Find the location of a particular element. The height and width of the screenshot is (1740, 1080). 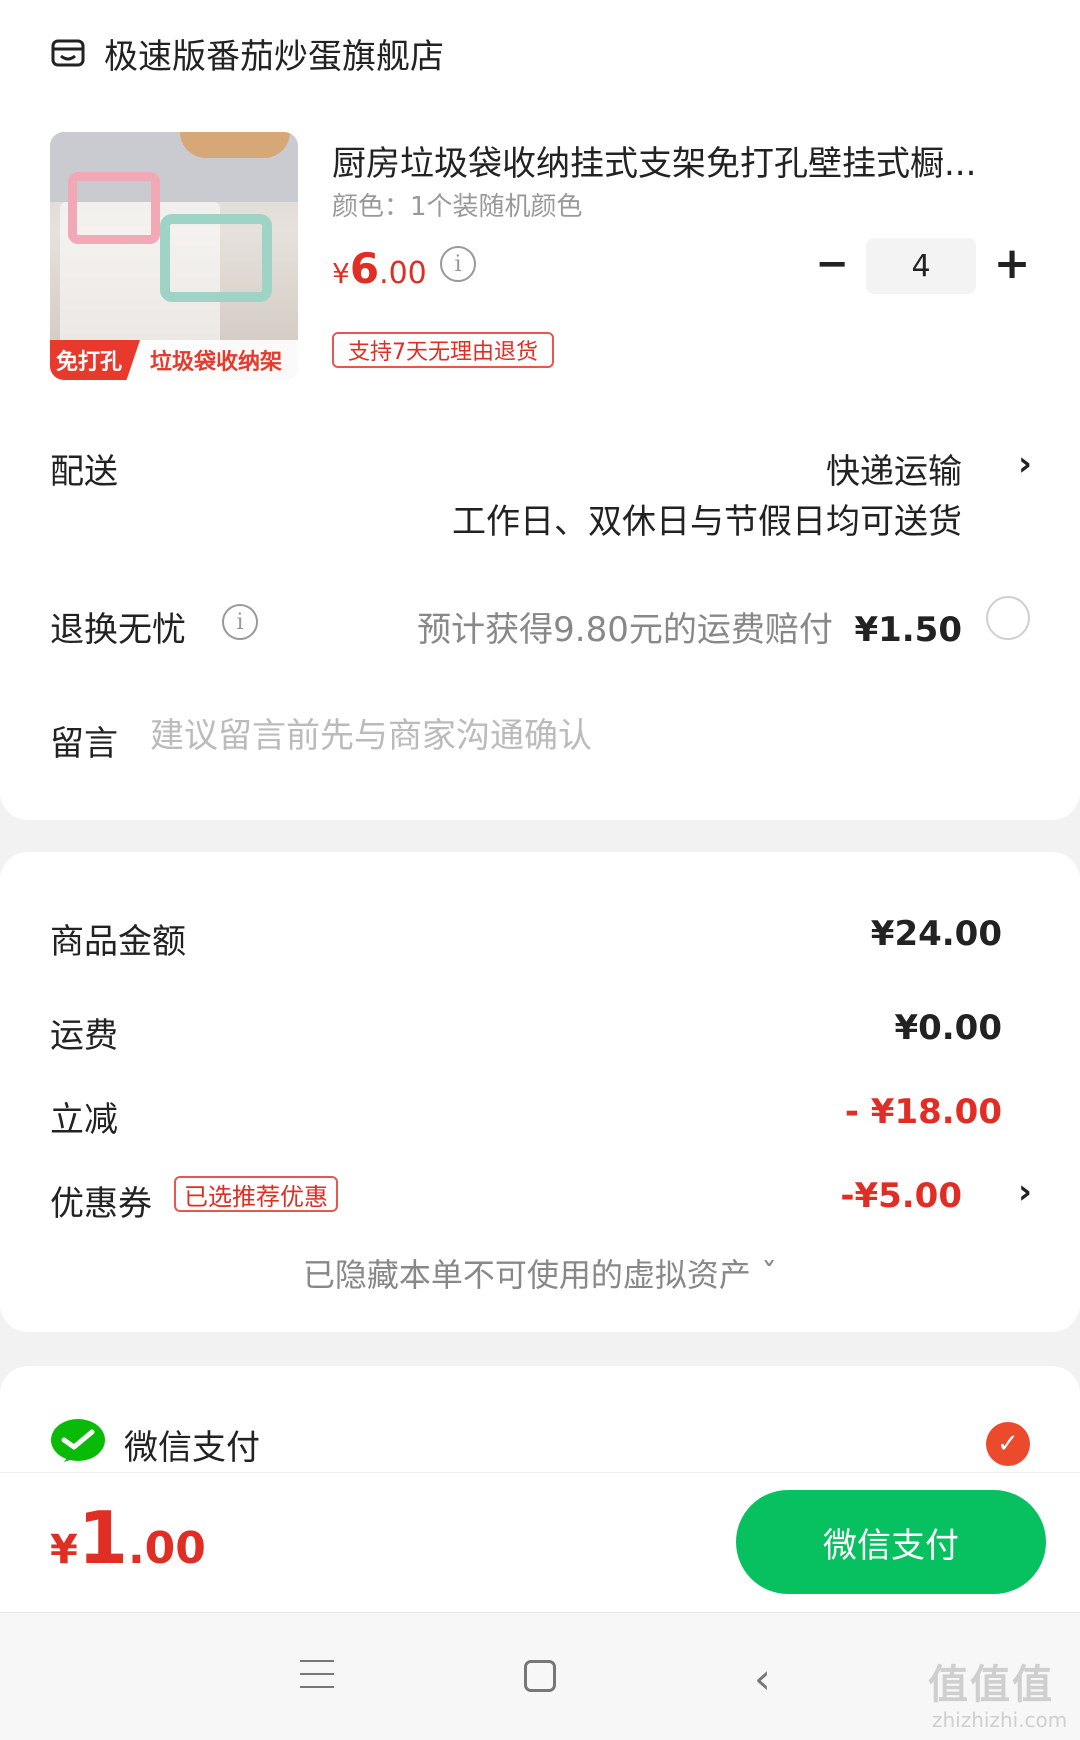

store-icon is located at coordinates (68, 53).